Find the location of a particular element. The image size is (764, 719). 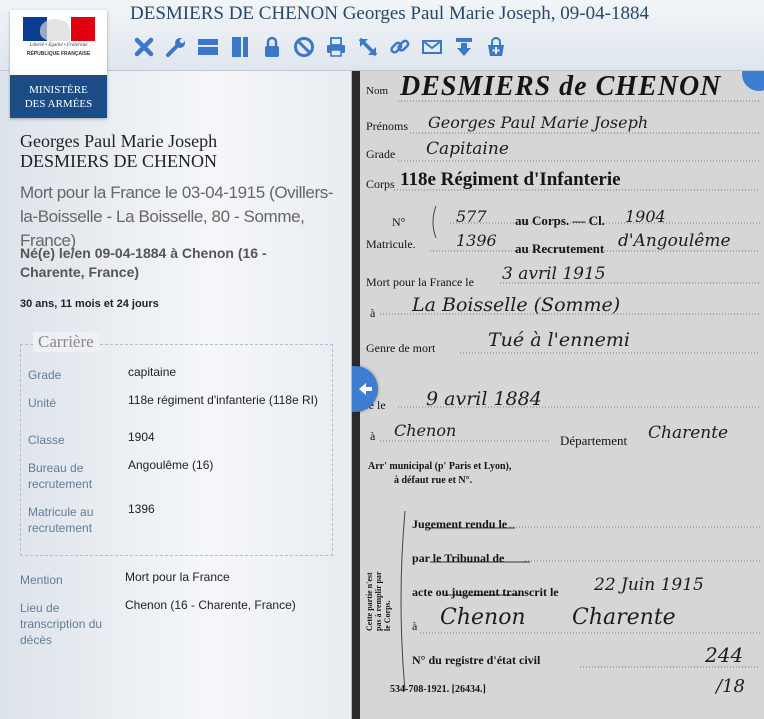

doc-transcrit-value: 22 Juin 1915 is located at coordinates (649, 585).